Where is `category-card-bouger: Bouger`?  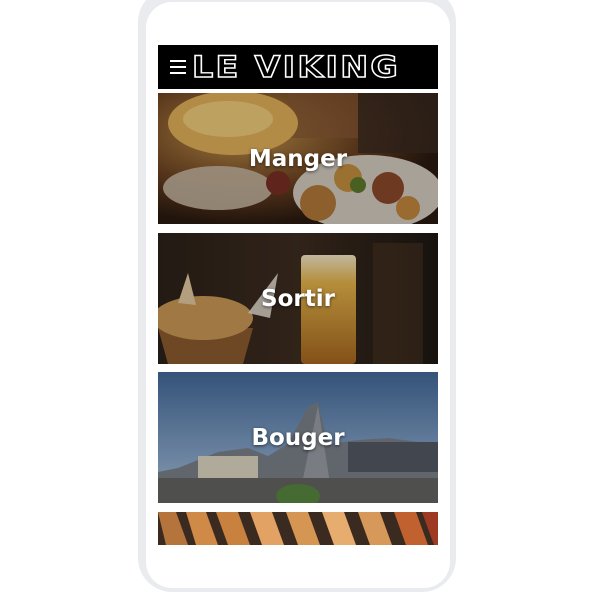
category-card-bouger: Bouger is located at coordinates (298, 437).